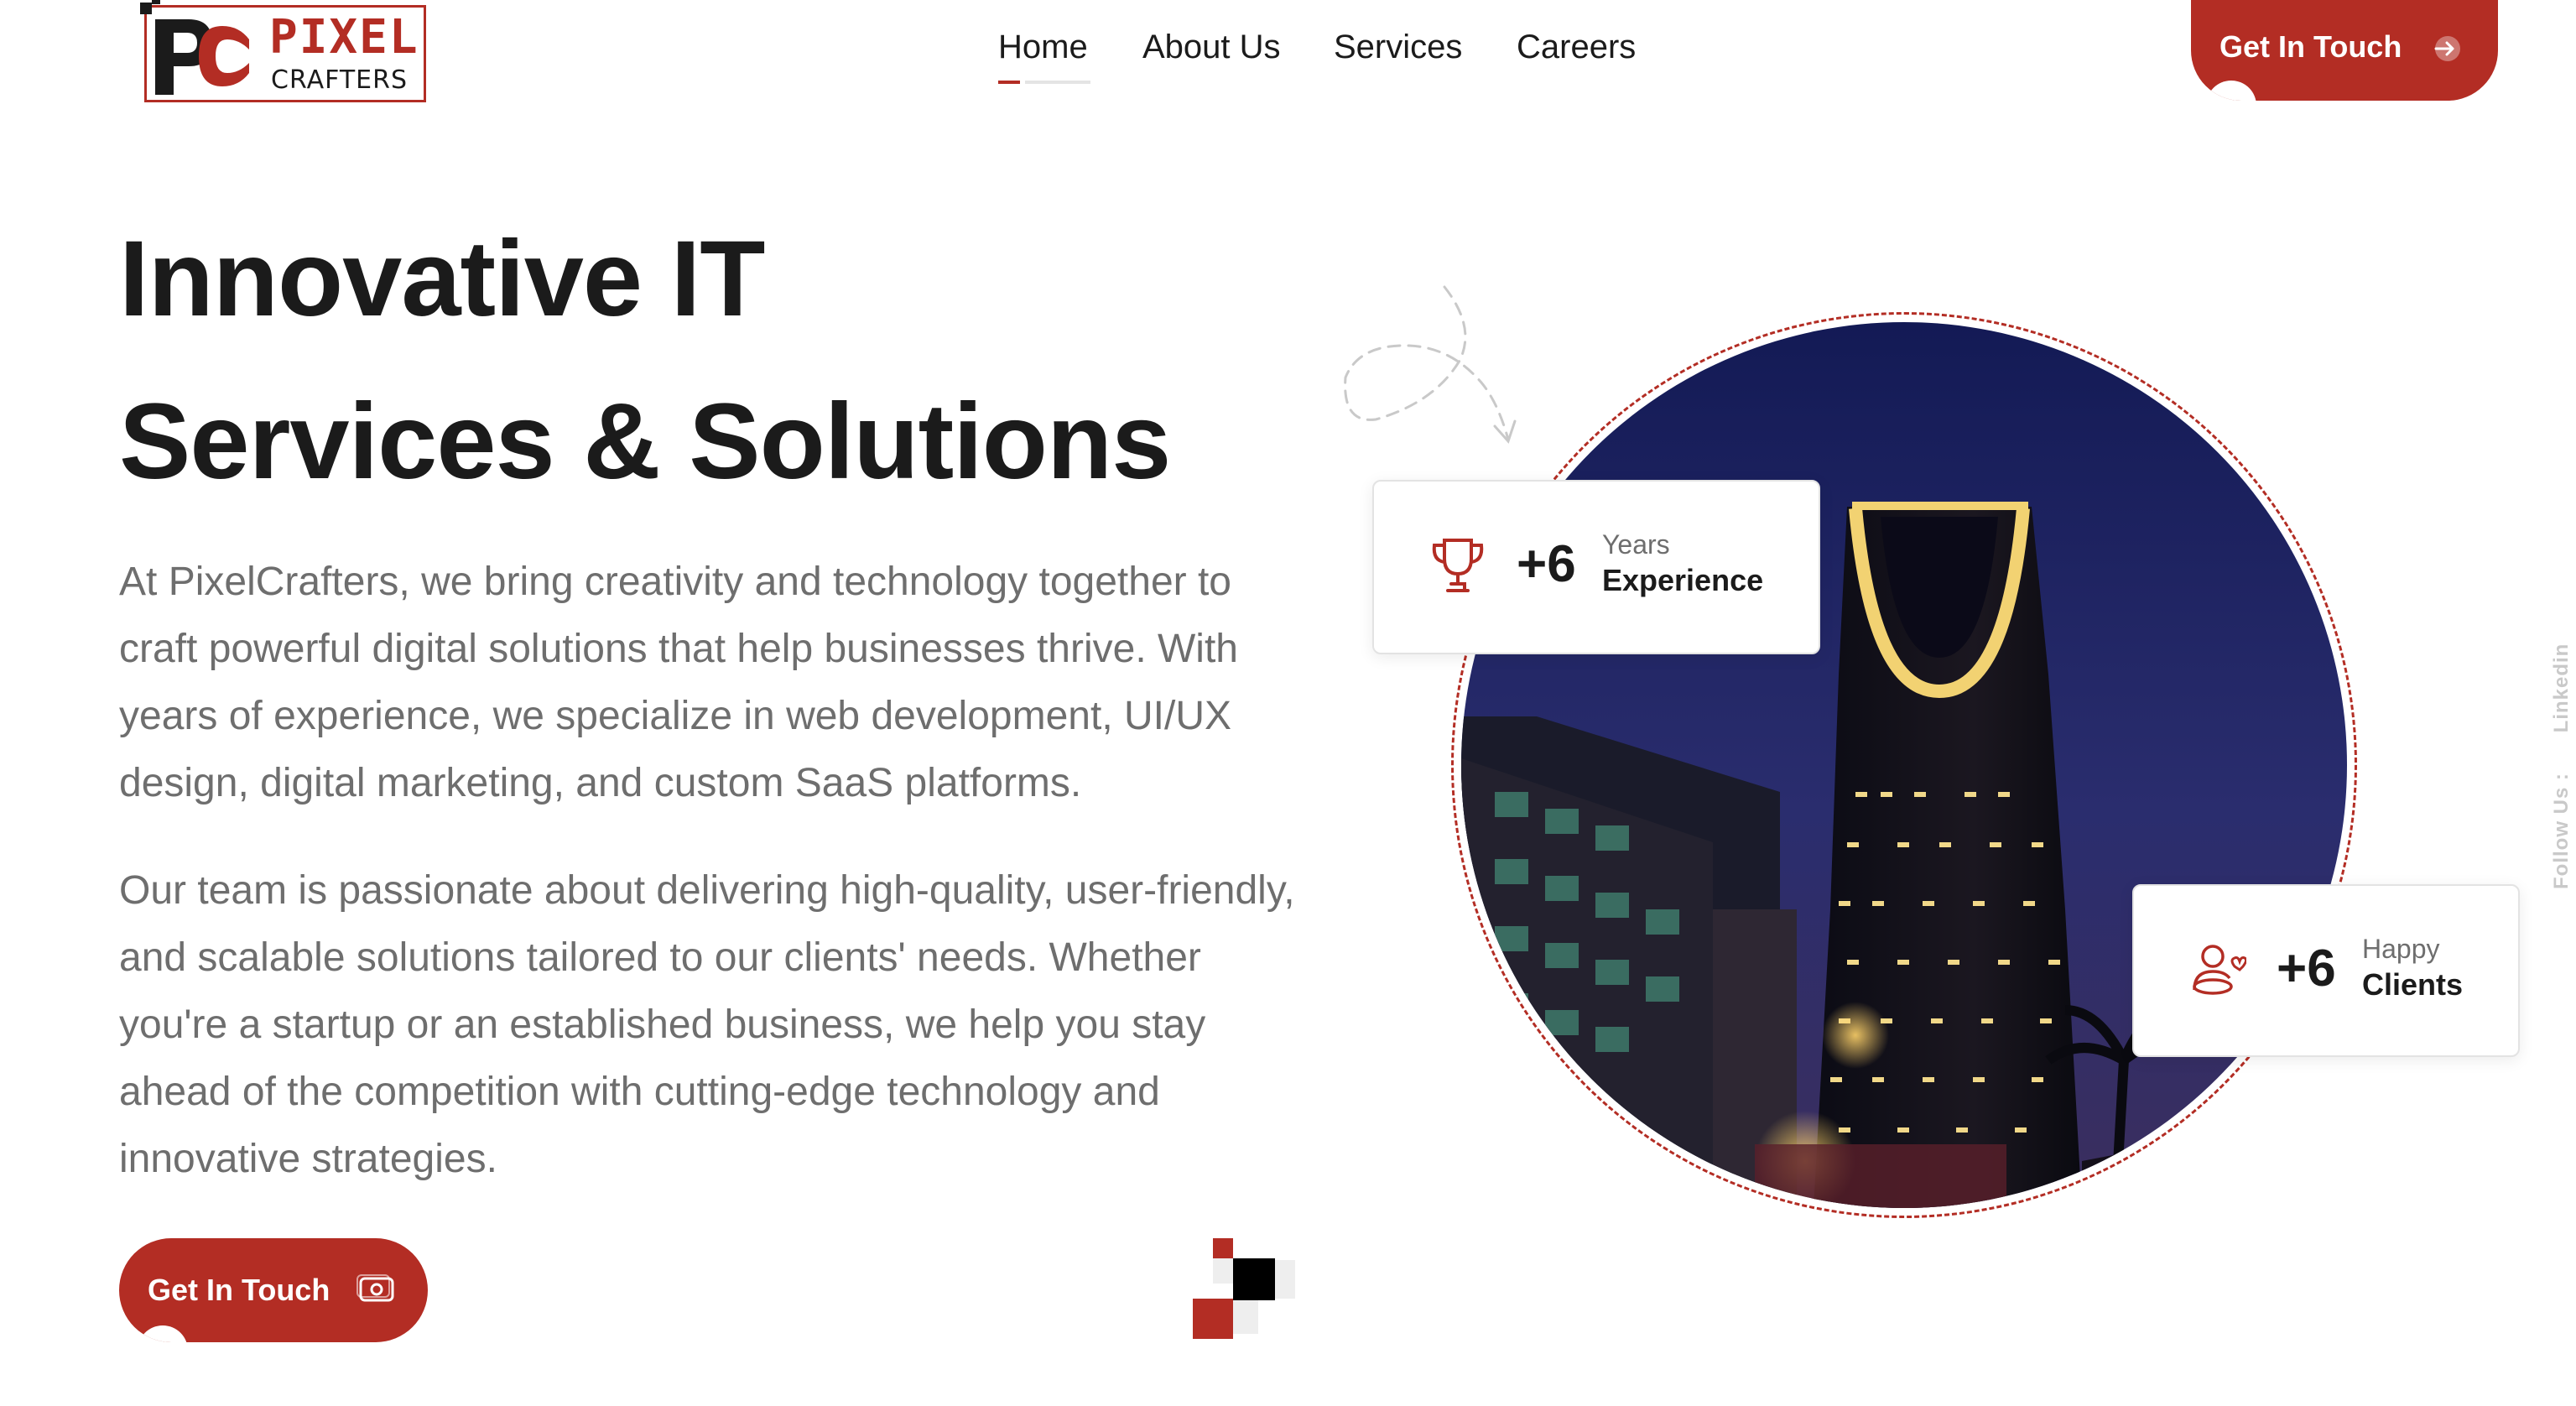 This screenshot has width=2576, height=1406. I want to click on main-nav: Home About Us Services Careers, so click(1288, 50).